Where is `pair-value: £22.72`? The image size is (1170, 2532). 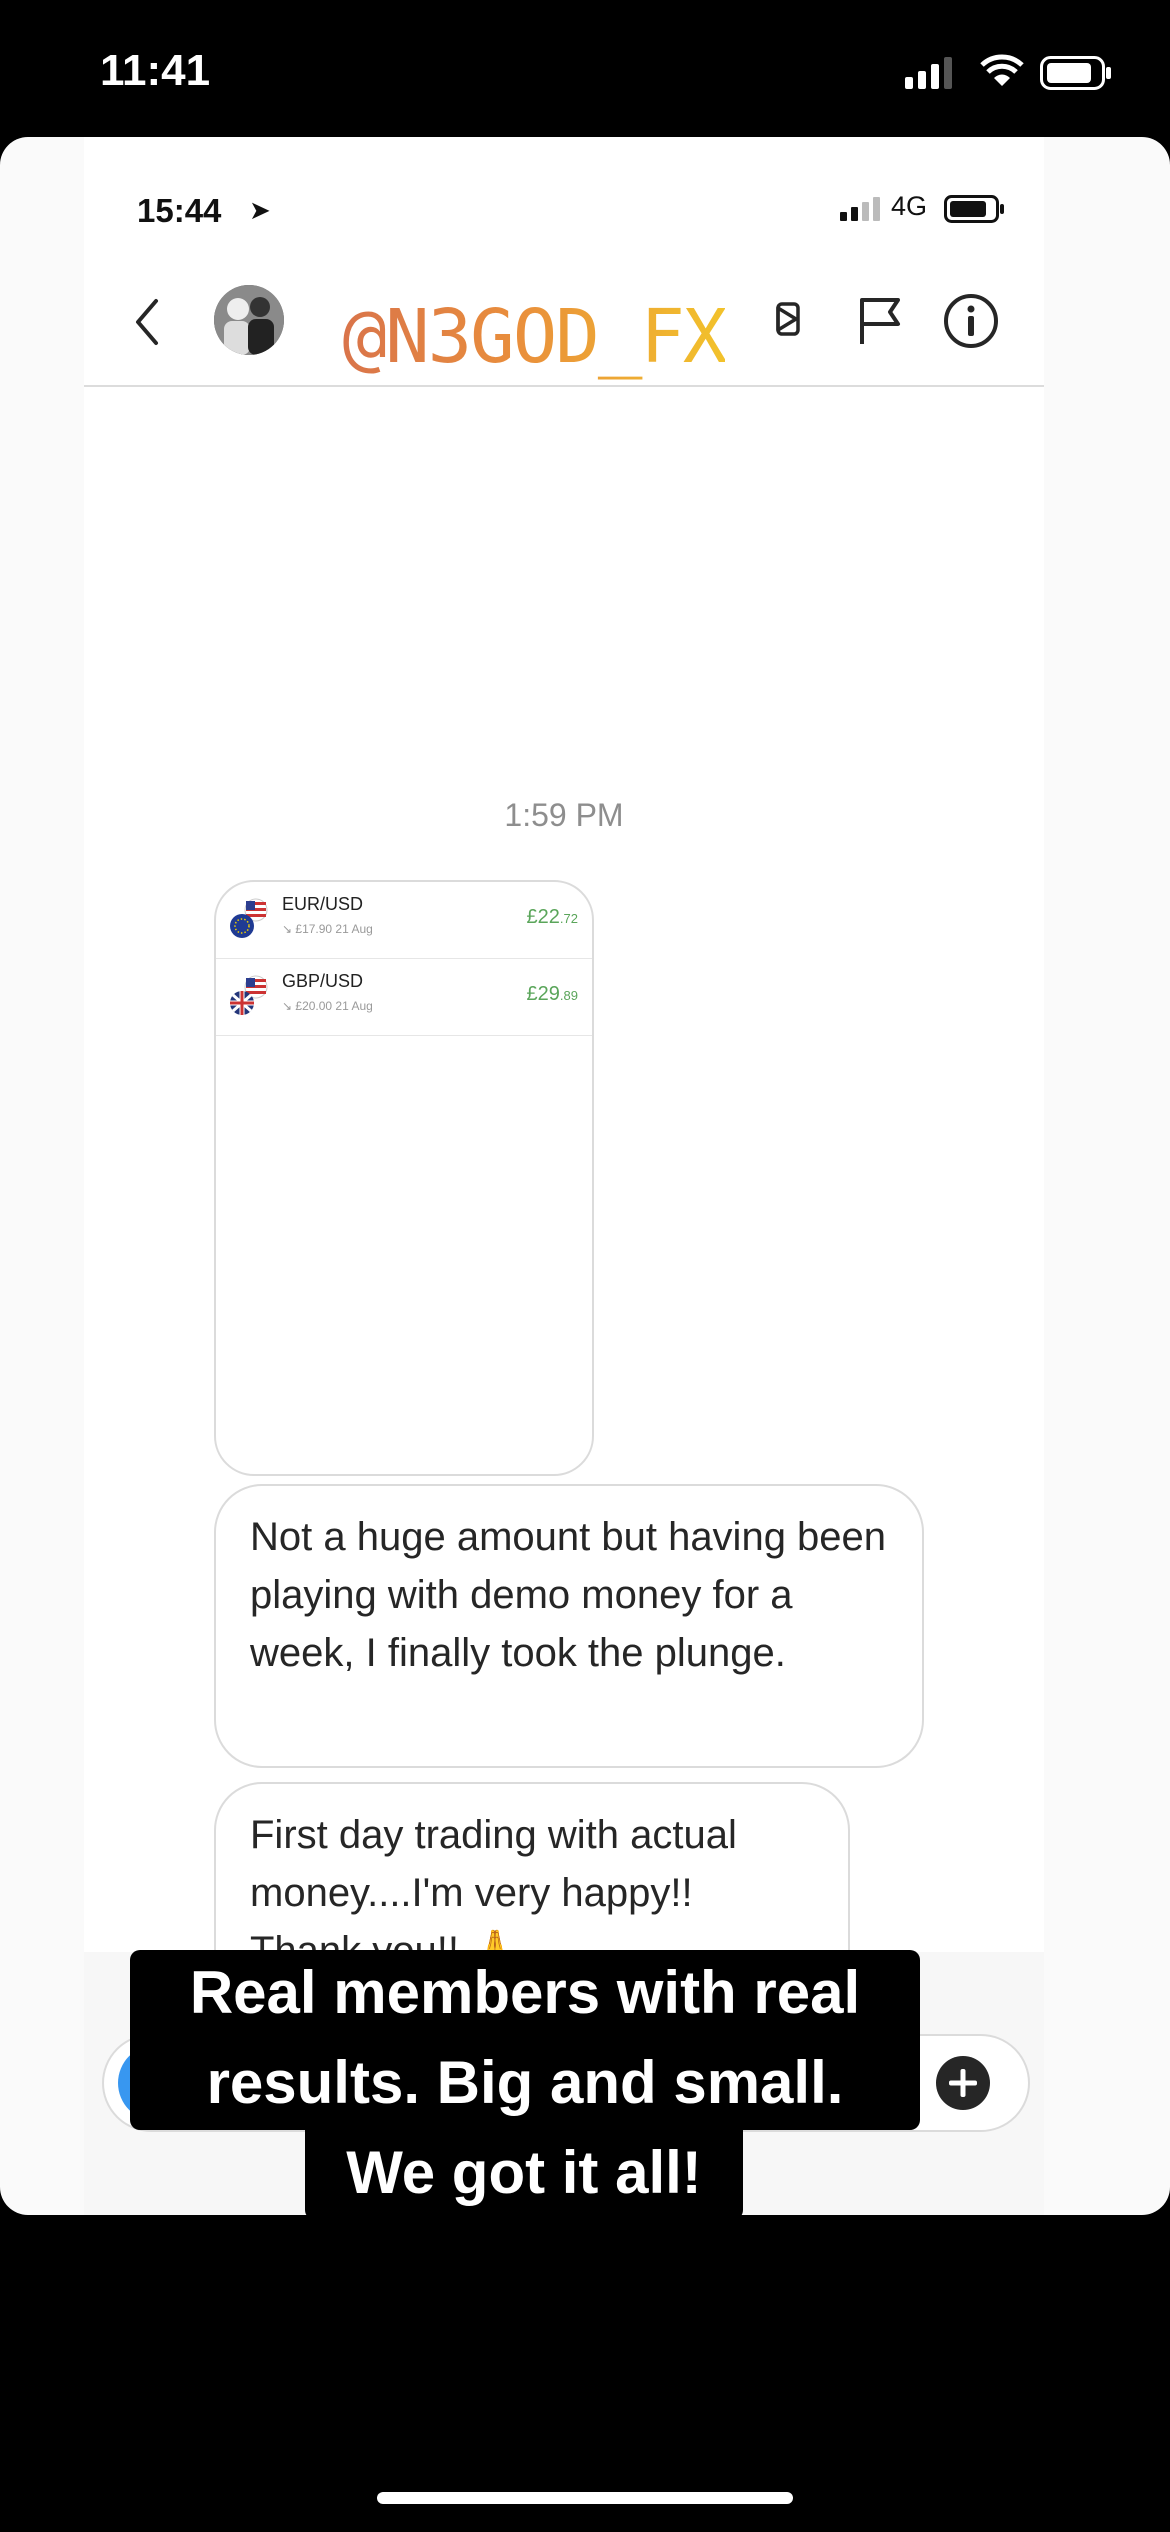 pair-value: £22.72 is located at coordinates (552, 917).